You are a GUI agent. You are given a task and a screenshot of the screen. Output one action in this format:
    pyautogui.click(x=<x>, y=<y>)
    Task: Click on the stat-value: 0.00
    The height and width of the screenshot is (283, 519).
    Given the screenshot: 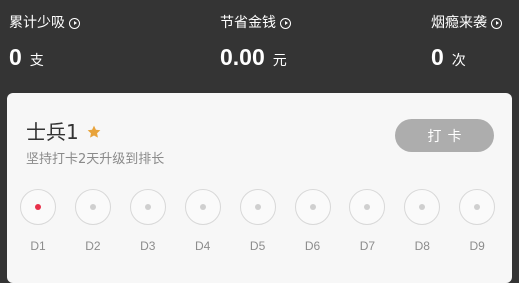 What is the action you would take?
    pyautogui.click(x=242, y=57)
    